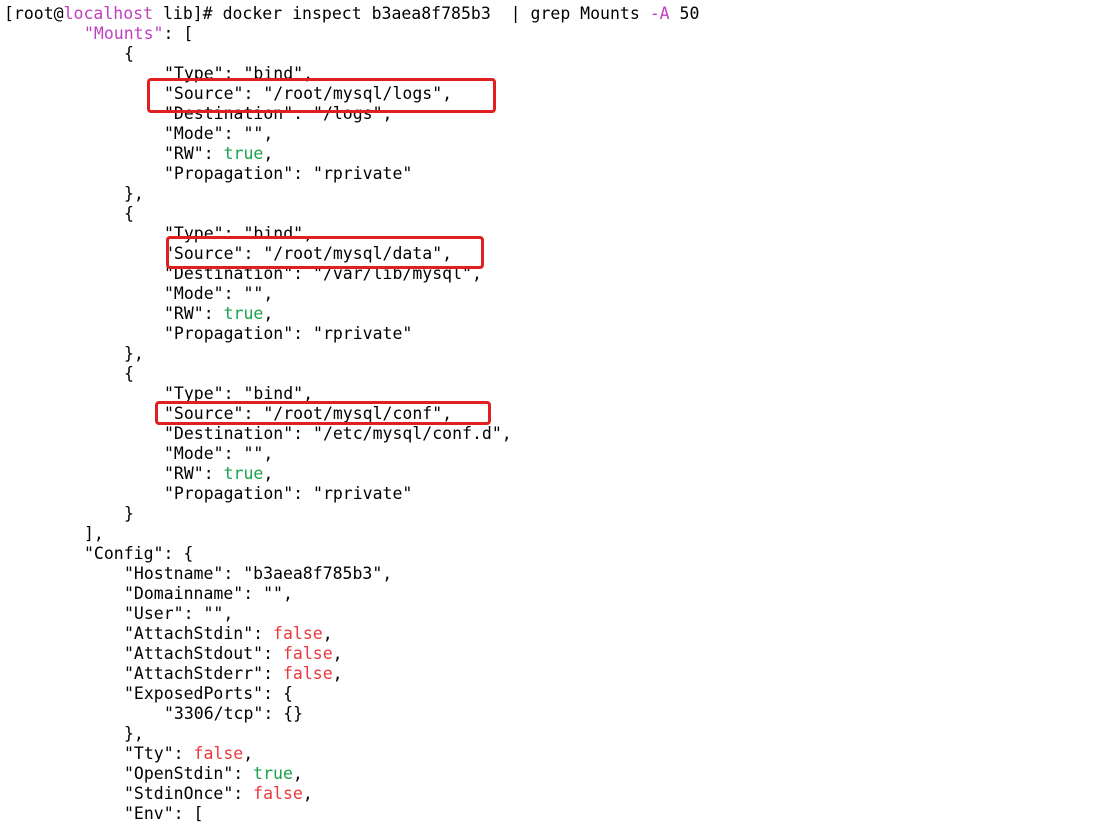 The image size is (1104, 833). What do you see at coordinates (34, 13) in the screenshot?
I see `prompt-open: [root@` at bounding box center [34, 13].